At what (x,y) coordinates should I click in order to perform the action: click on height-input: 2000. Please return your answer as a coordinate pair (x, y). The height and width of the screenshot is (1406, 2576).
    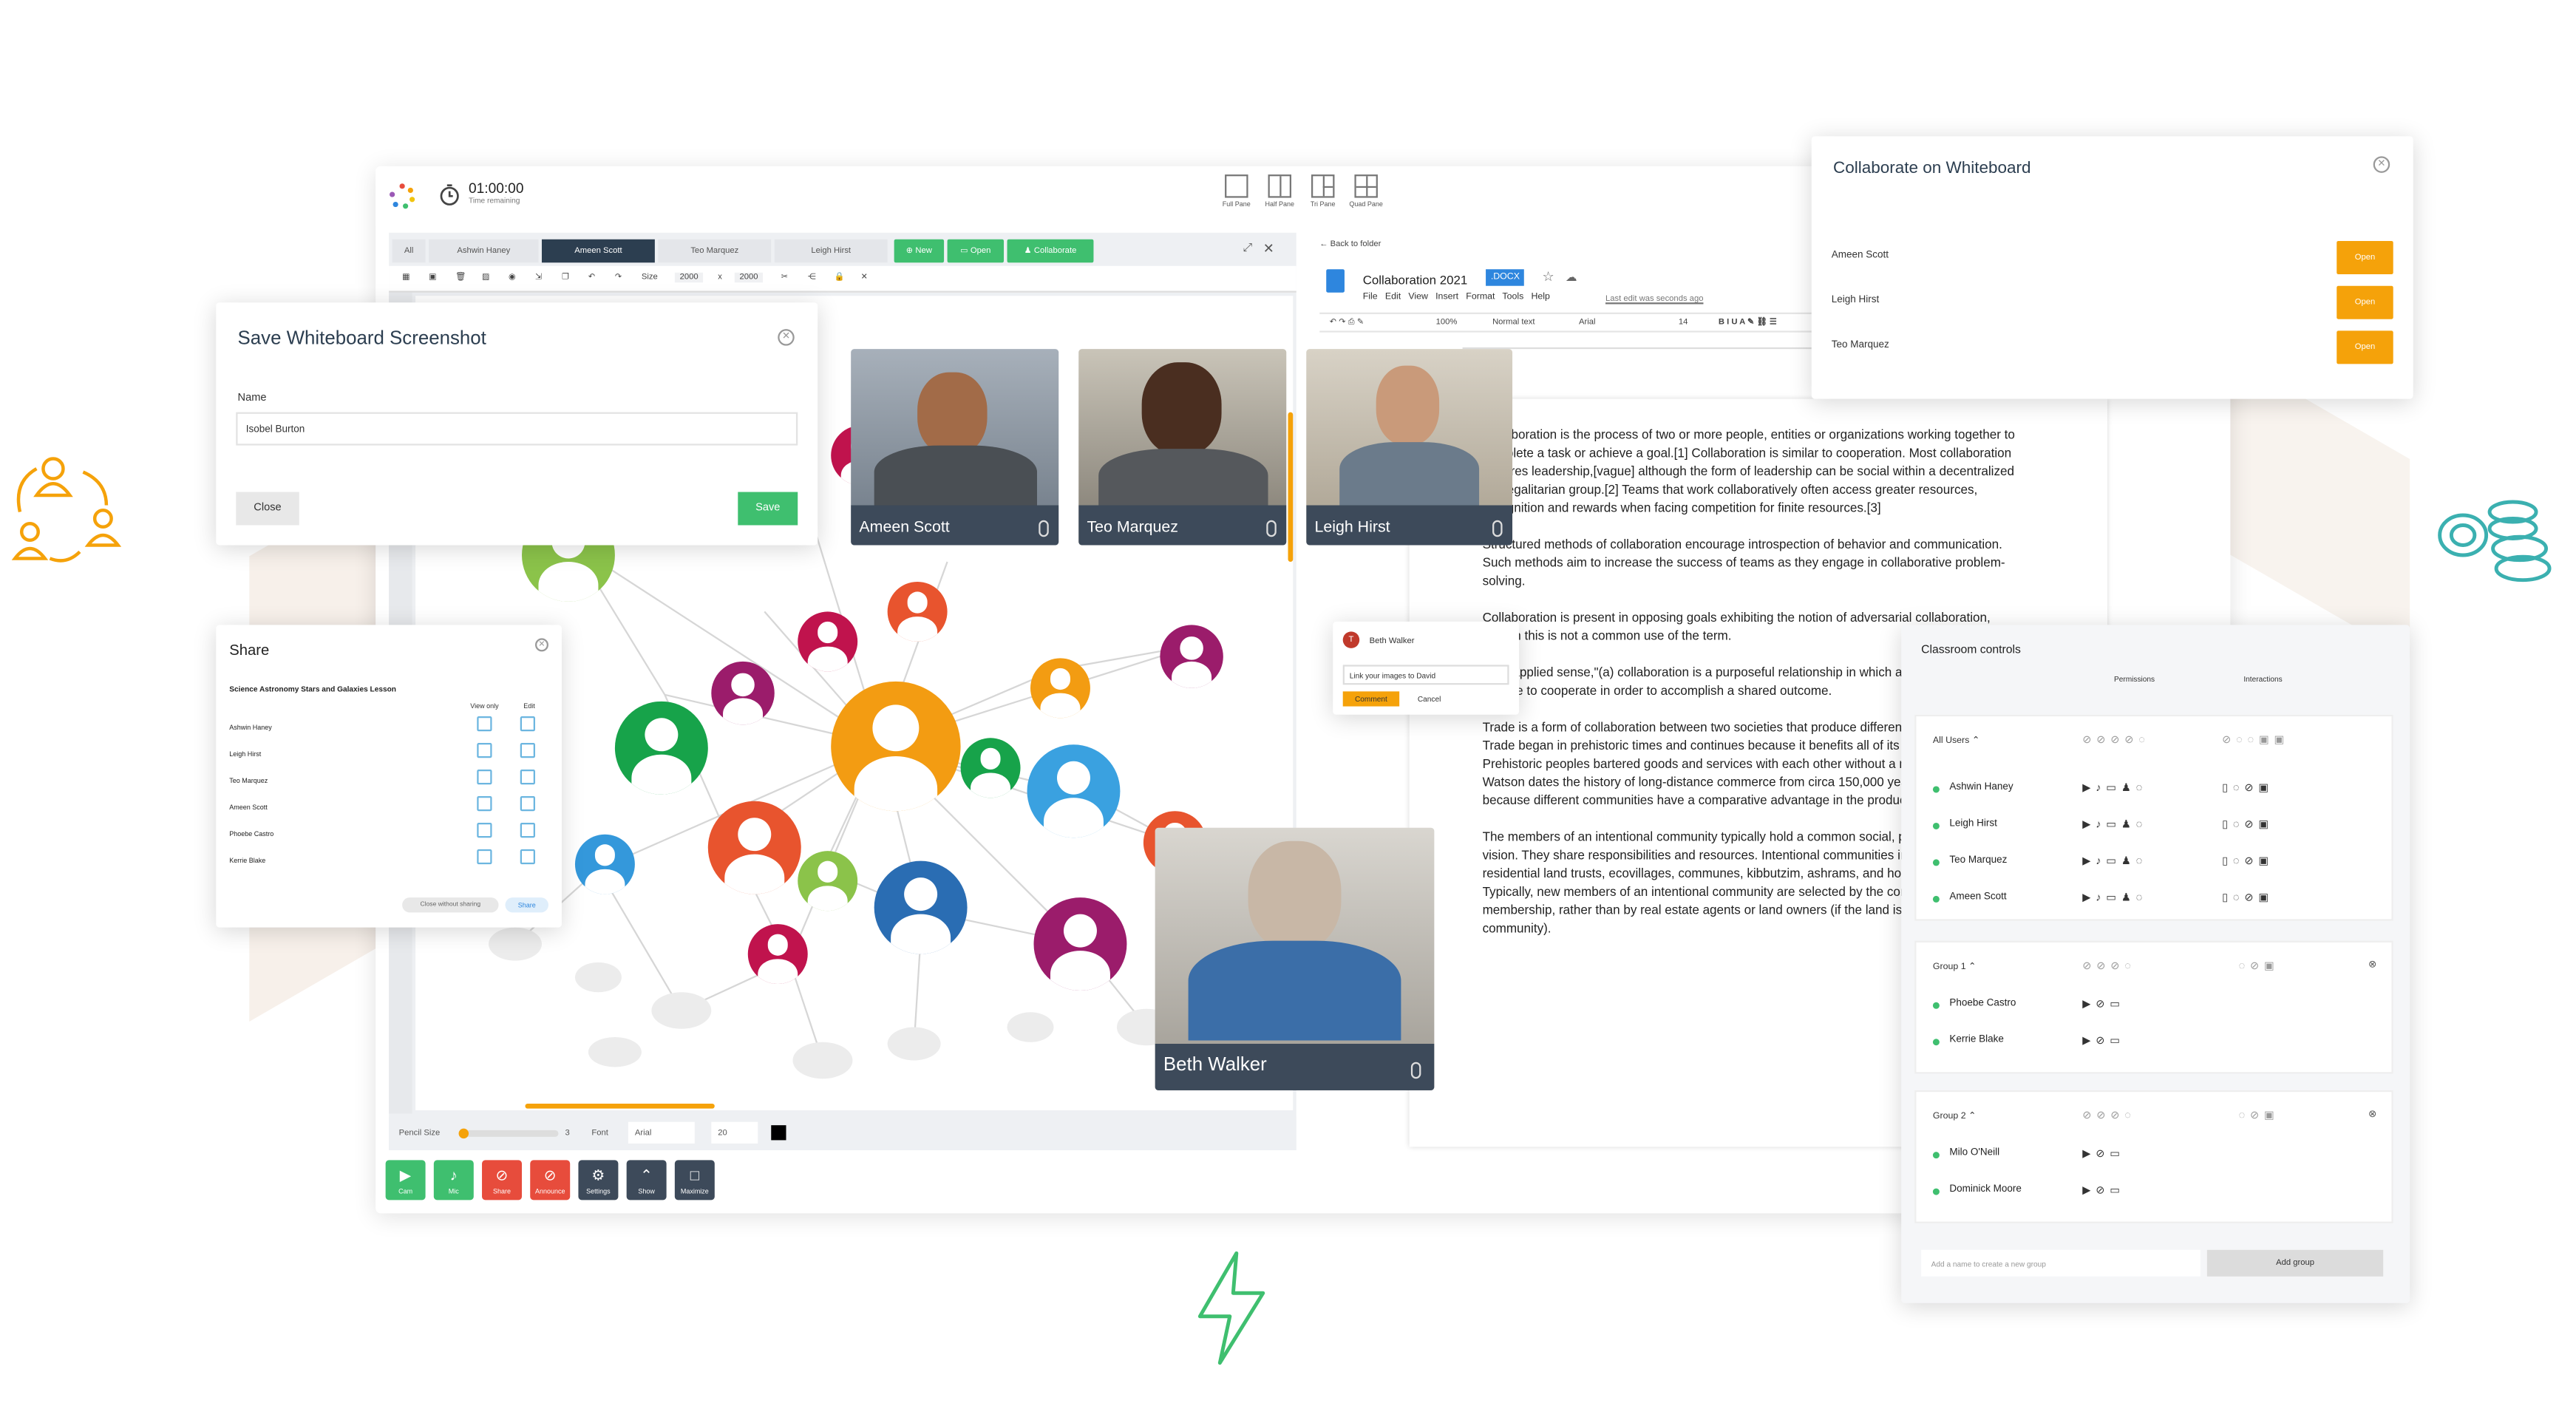
    Looking at the image, I should click on (749, 277).